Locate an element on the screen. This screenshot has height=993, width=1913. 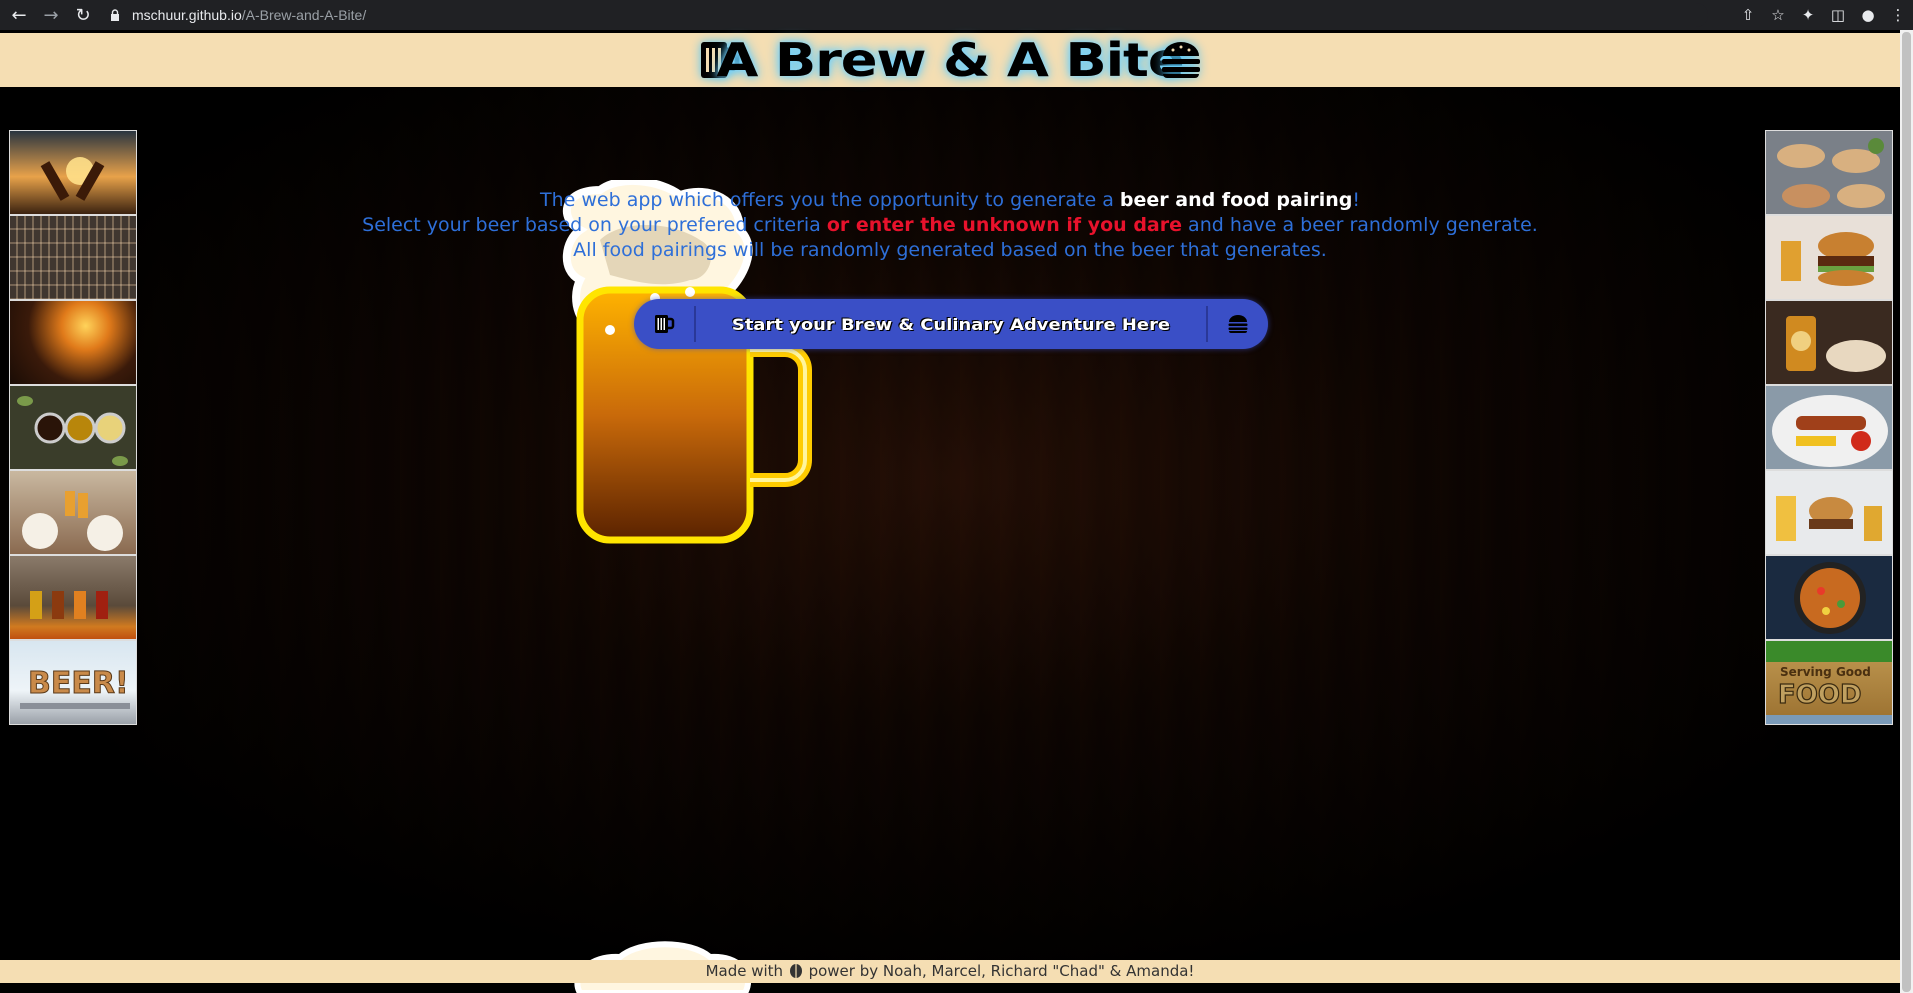
profile-icon: ● is located at coordinates (1868, 15).